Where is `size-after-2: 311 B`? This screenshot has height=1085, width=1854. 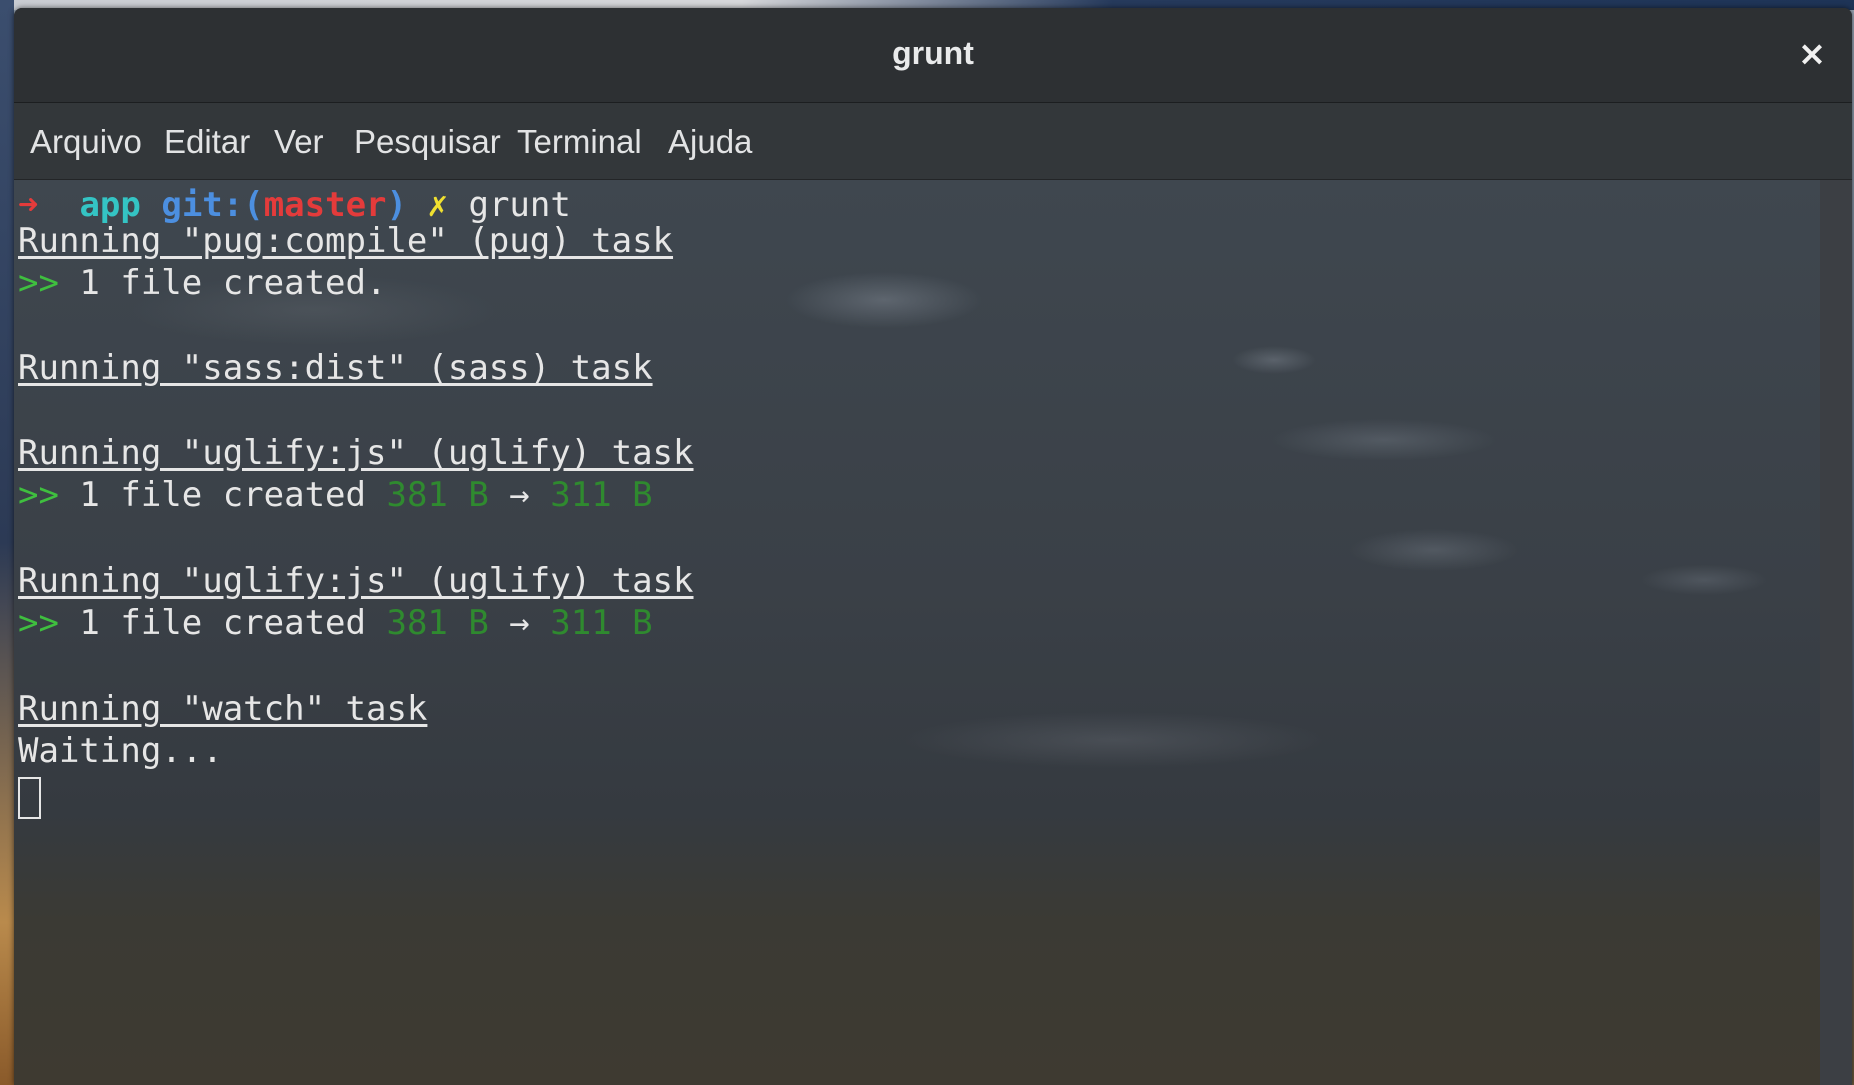
size-after-2: 311 B is located at coordinates (601, 623).